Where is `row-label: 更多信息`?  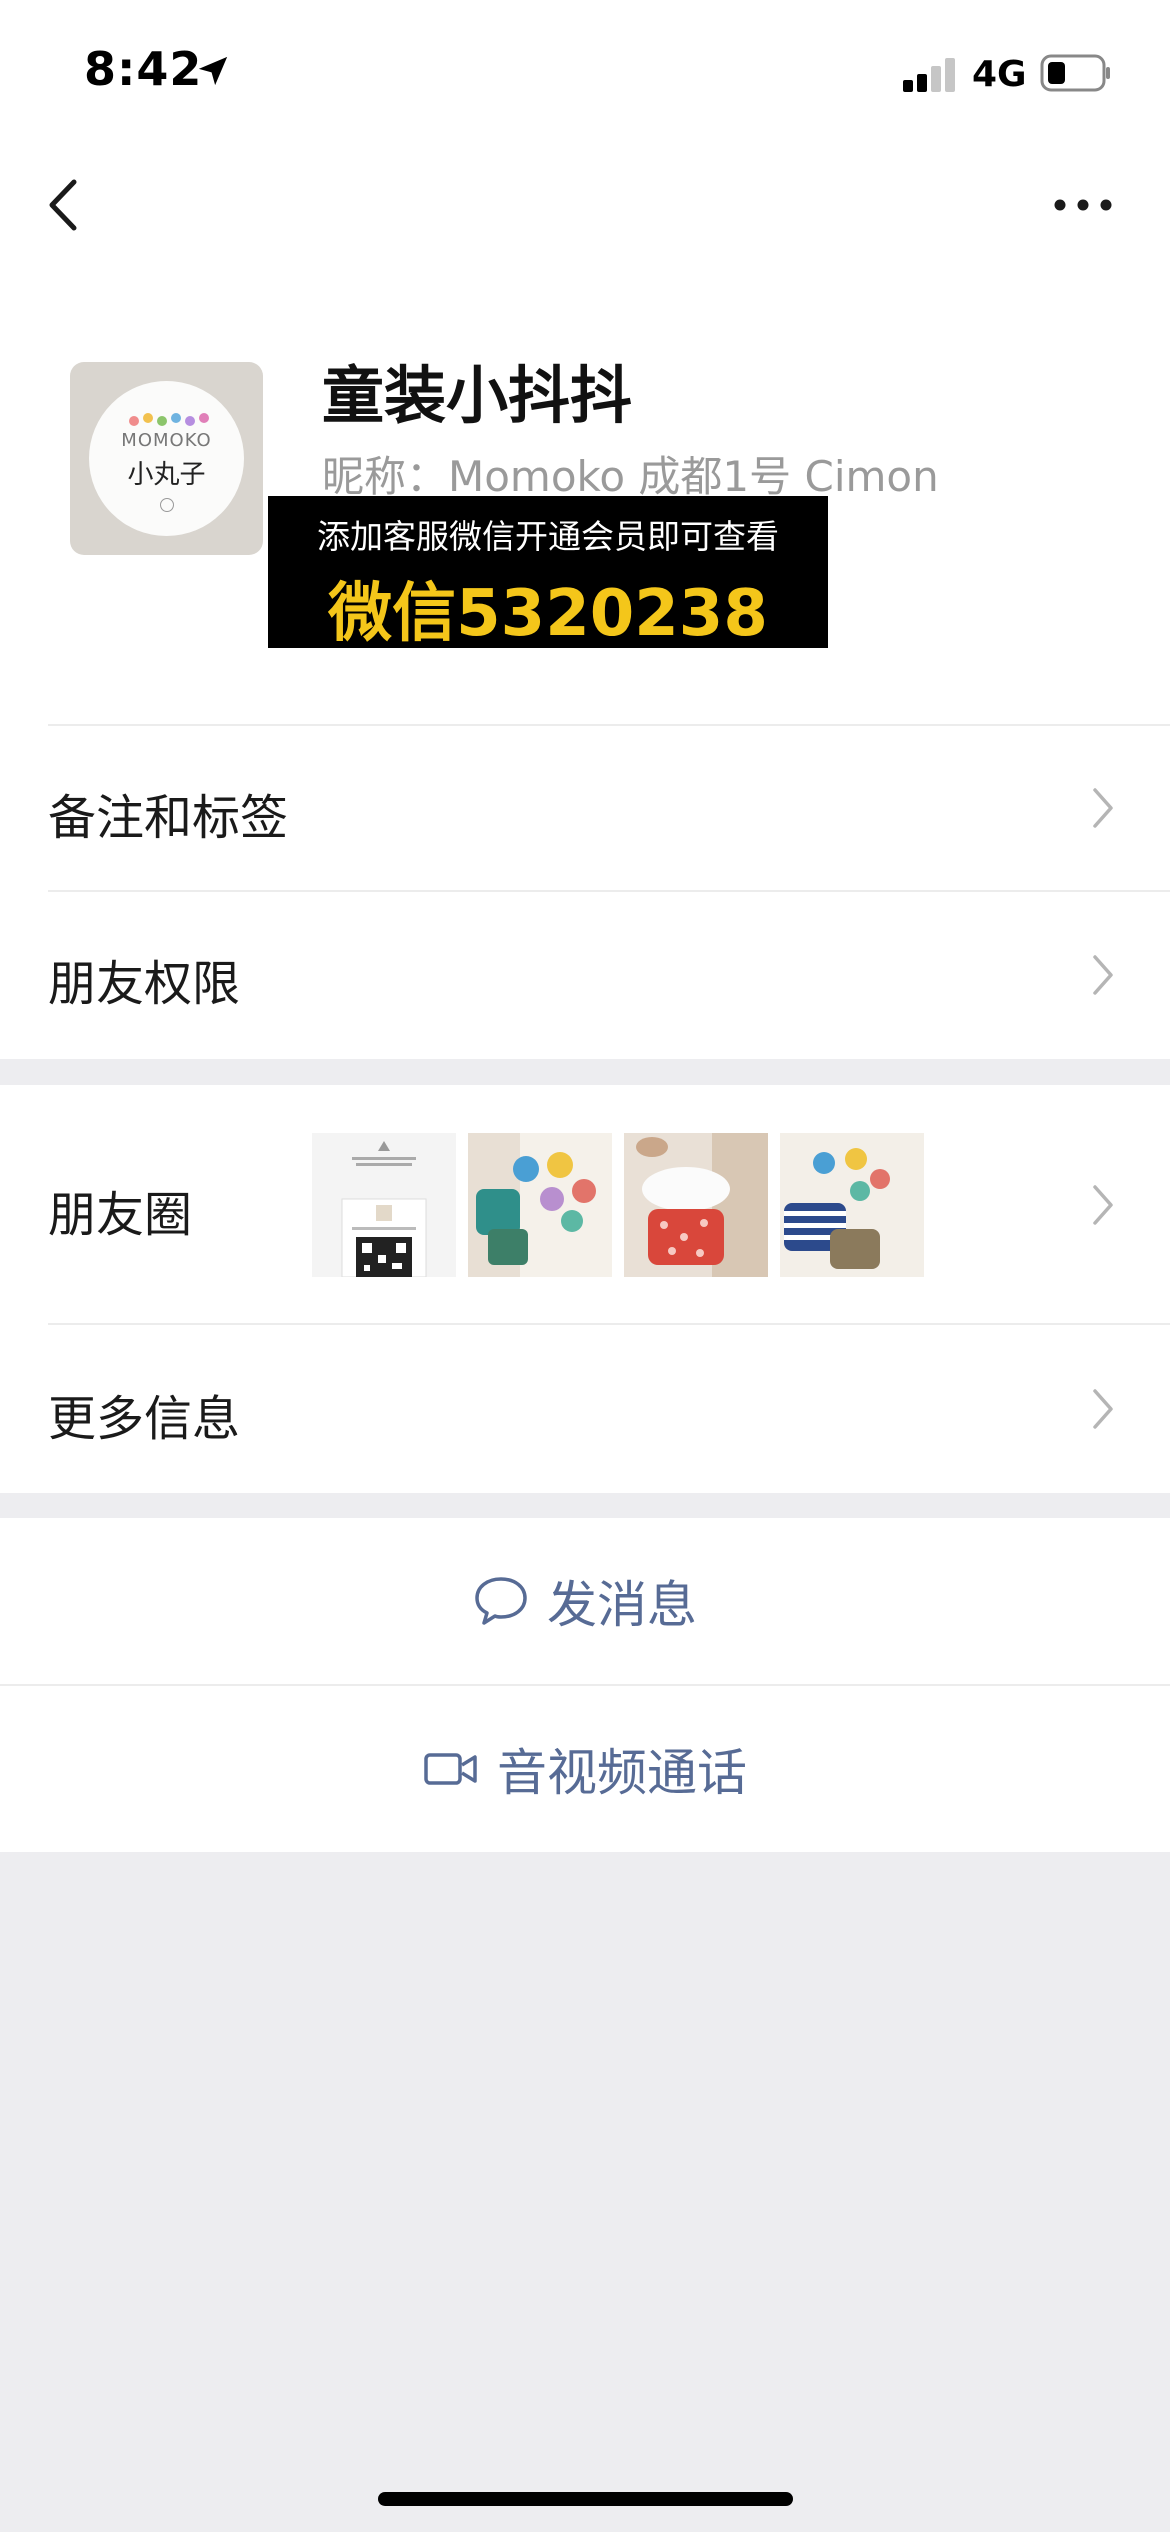
row-label: 更多信息 is located at coordinates (144, 1419).